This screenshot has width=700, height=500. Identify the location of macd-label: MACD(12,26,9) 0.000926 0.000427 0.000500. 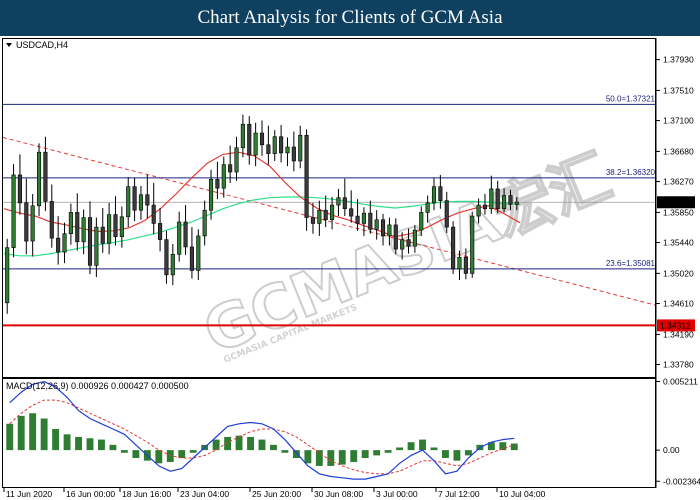
(97, 386).